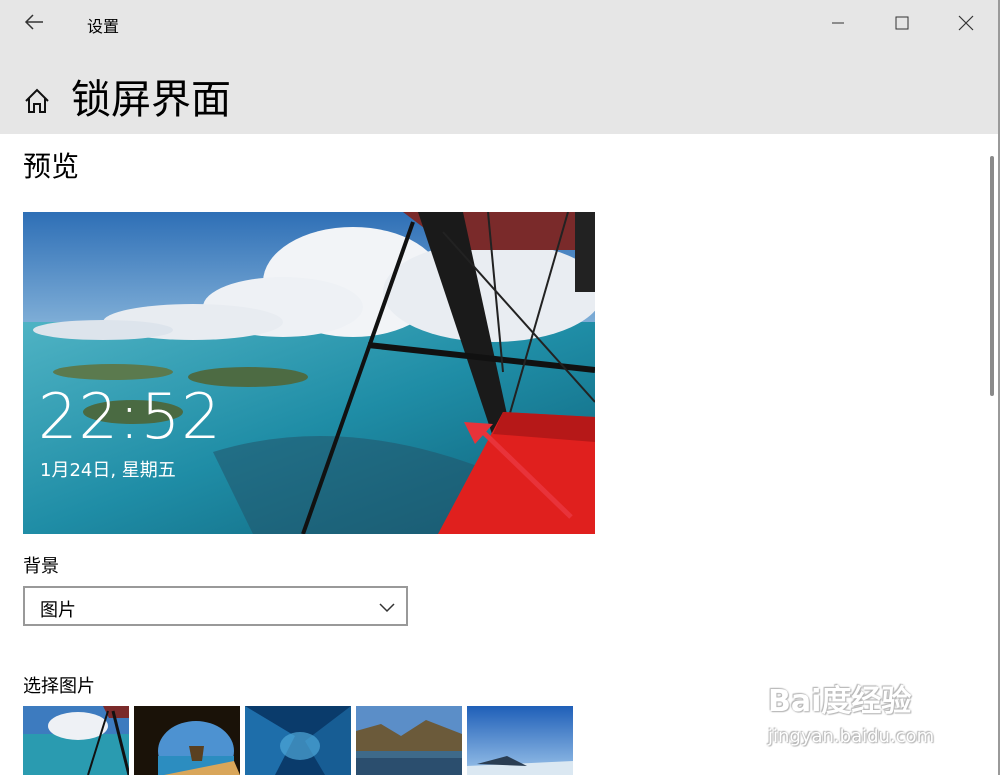  I want to click on background-label: 背景, so click(41, 566).